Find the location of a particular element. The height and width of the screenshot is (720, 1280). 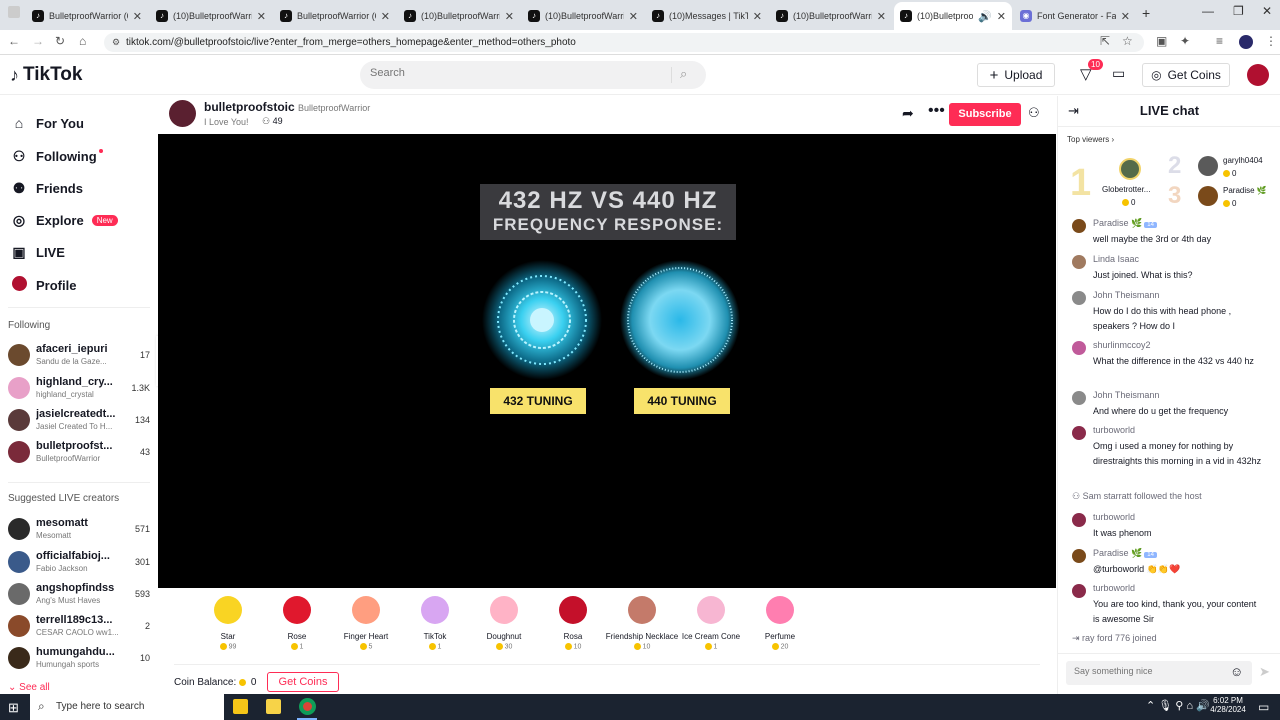

top-viewers-link: Top viewers › is located at coordinates (1090, 139).